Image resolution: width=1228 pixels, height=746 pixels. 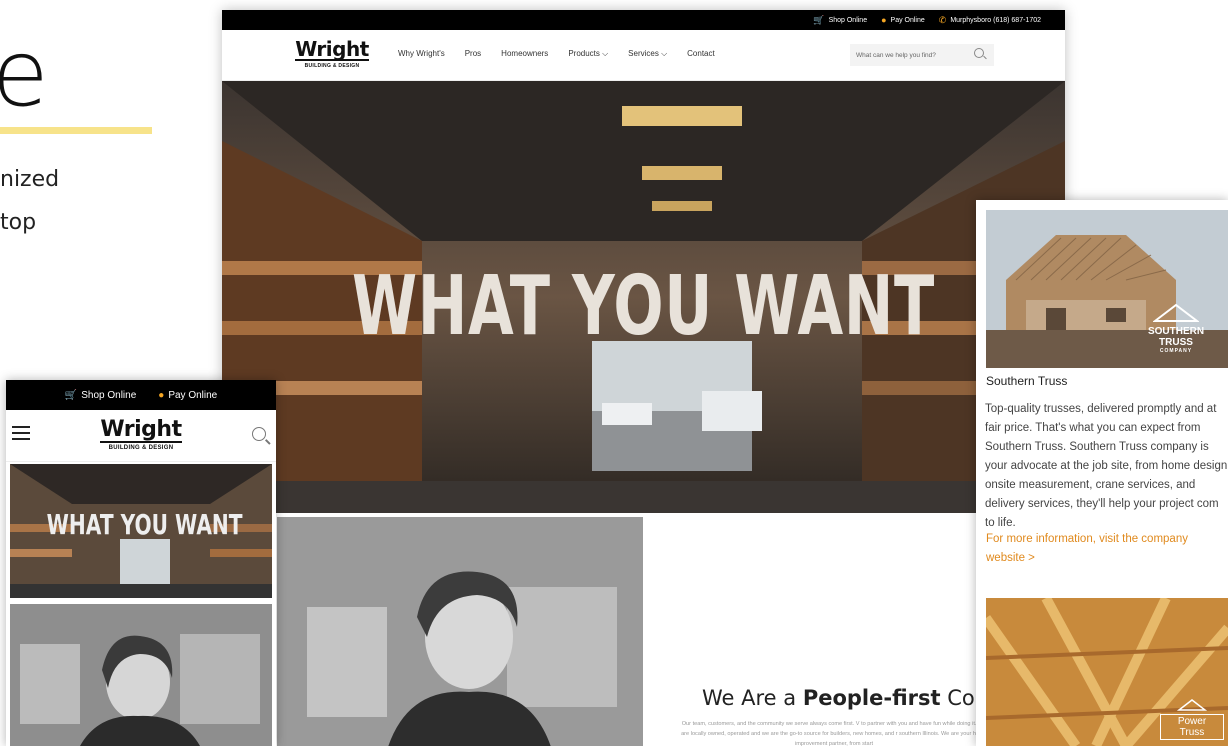 I want to click on logo-wordmark: Wright, so click(x=332, y=49).